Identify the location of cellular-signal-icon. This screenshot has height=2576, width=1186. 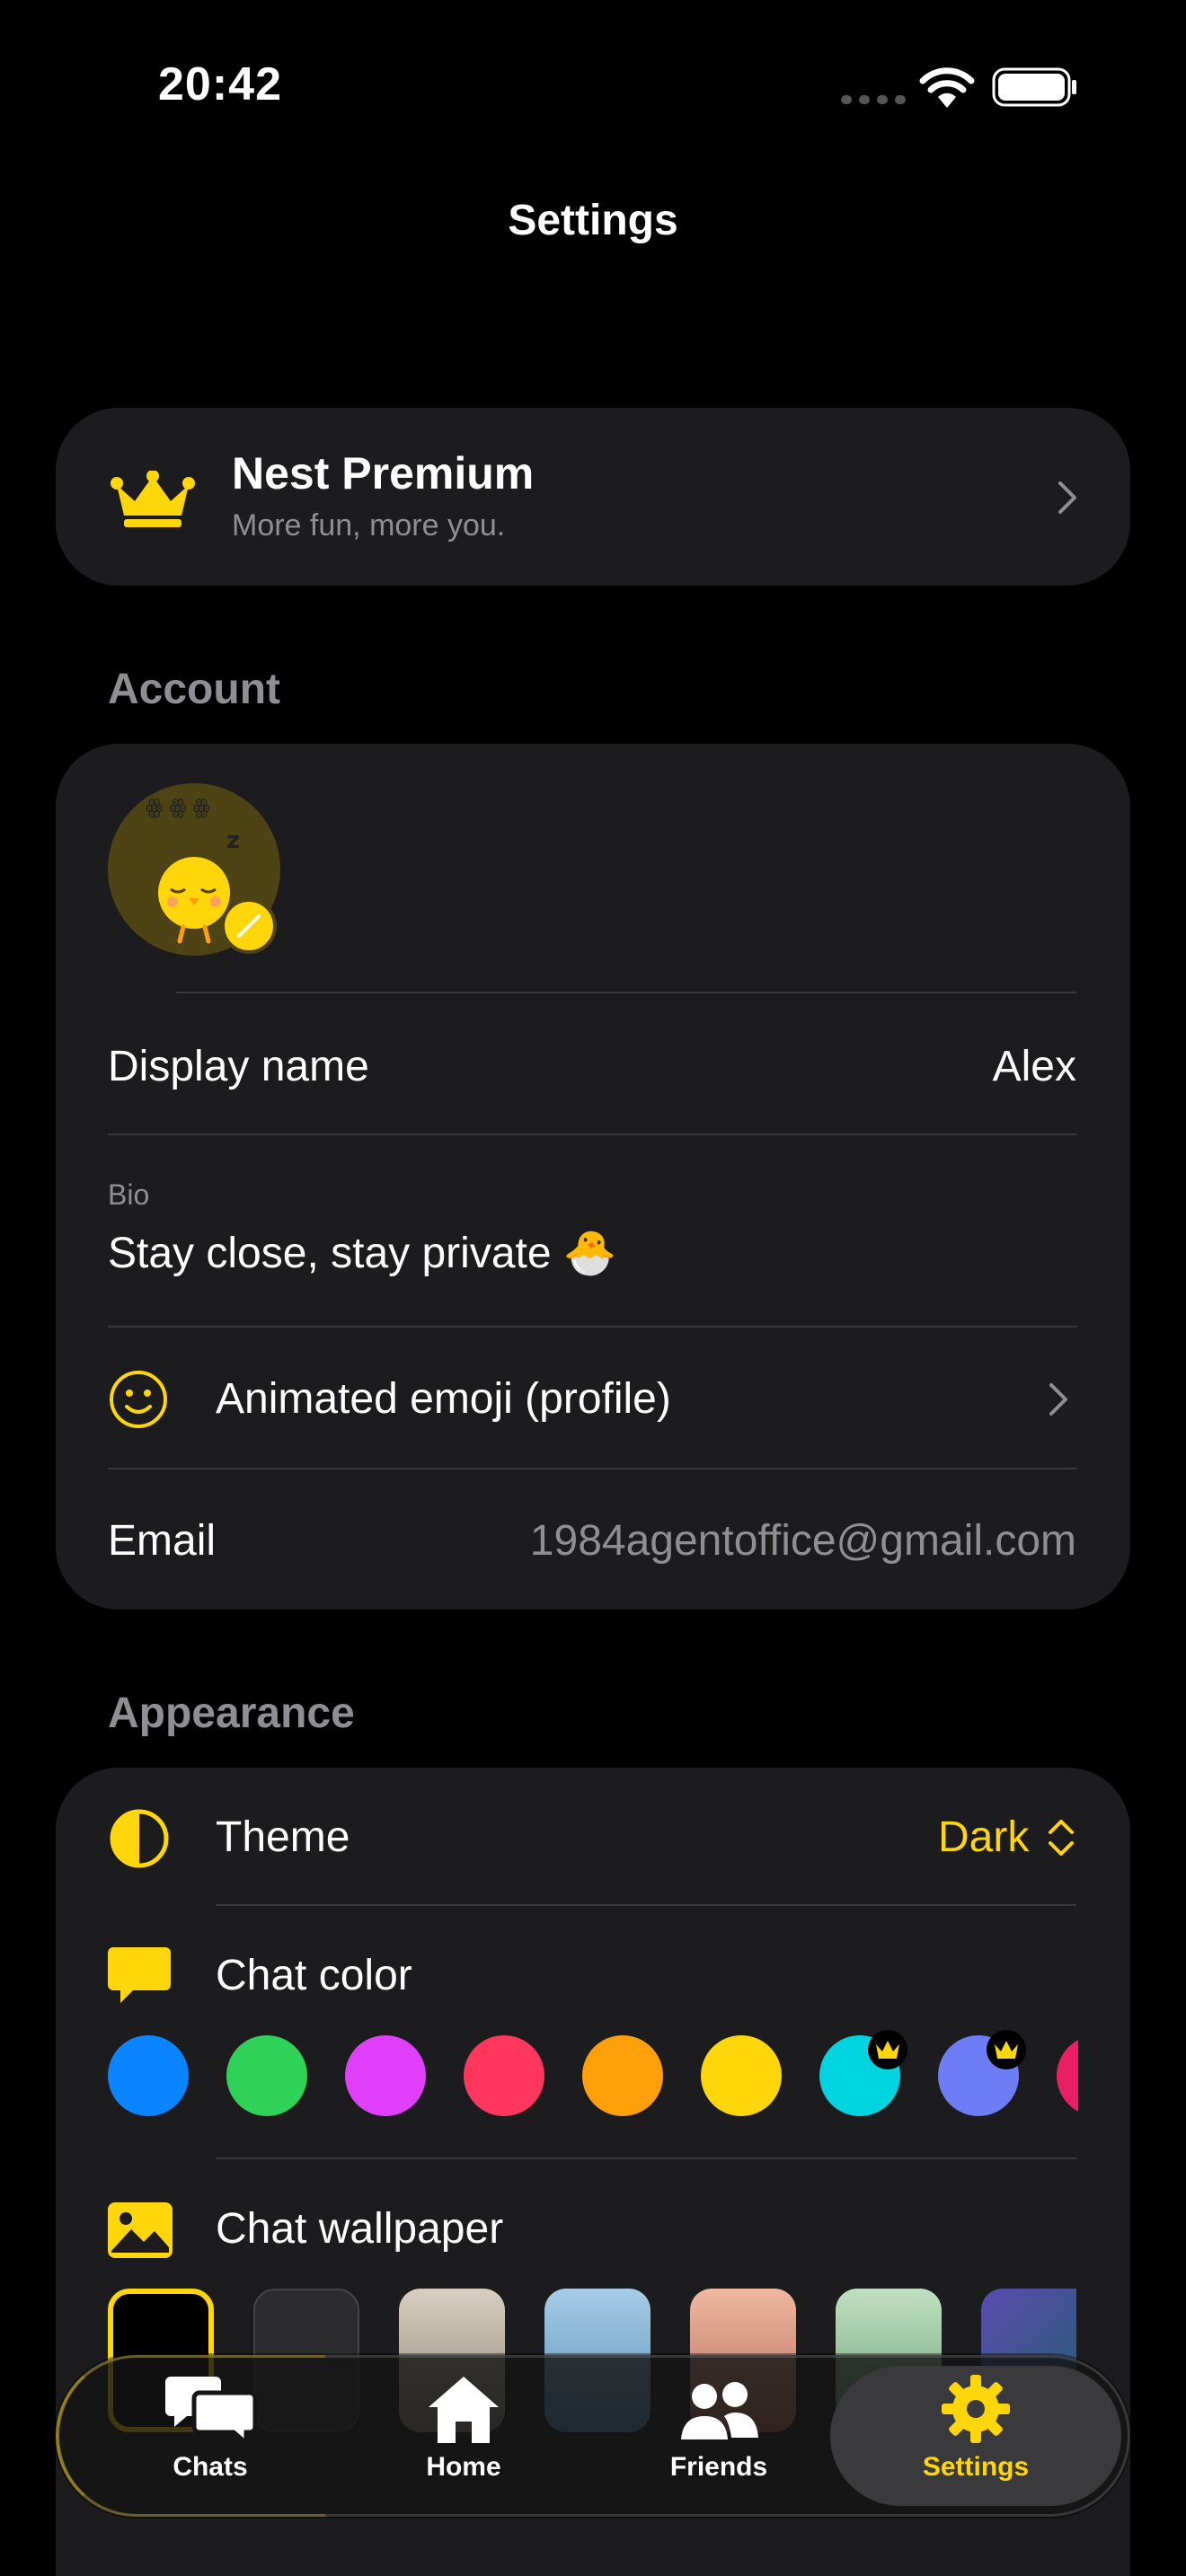
(873, 99).